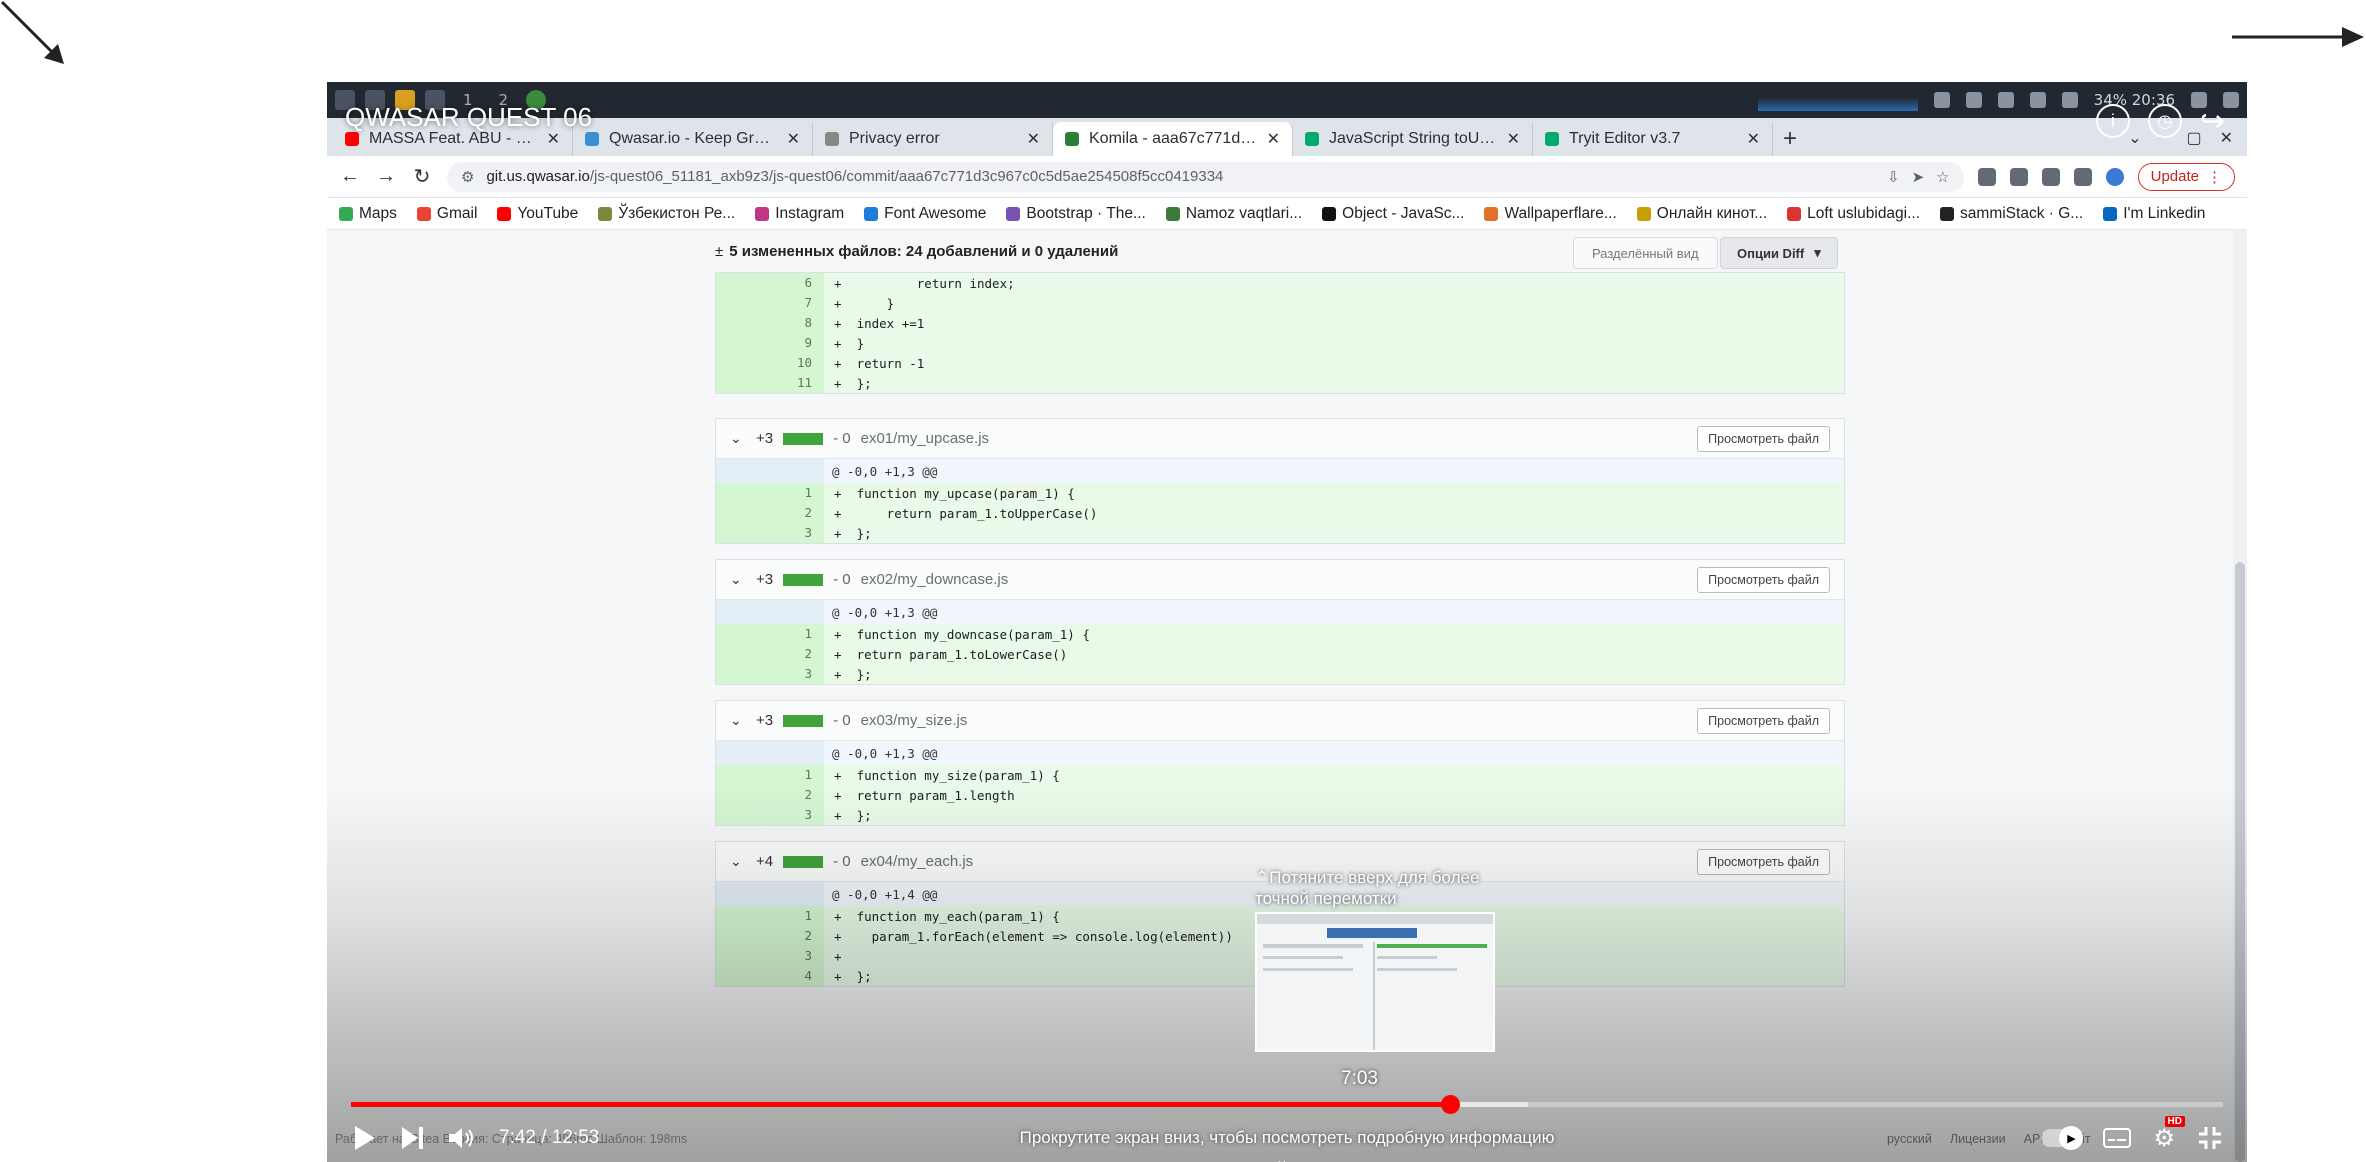 This screenshot has width=2366, height=1162. Describe the element at coordinates (770, 383) in the screenshot. I see `line-number: 11` at that location.